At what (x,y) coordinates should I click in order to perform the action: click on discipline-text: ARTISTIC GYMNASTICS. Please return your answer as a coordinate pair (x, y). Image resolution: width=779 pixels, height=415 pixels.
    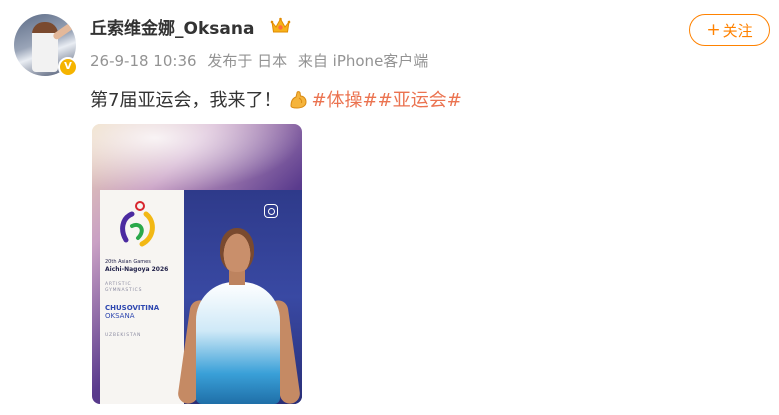
    Looking at the image, I should click on (123, 288).